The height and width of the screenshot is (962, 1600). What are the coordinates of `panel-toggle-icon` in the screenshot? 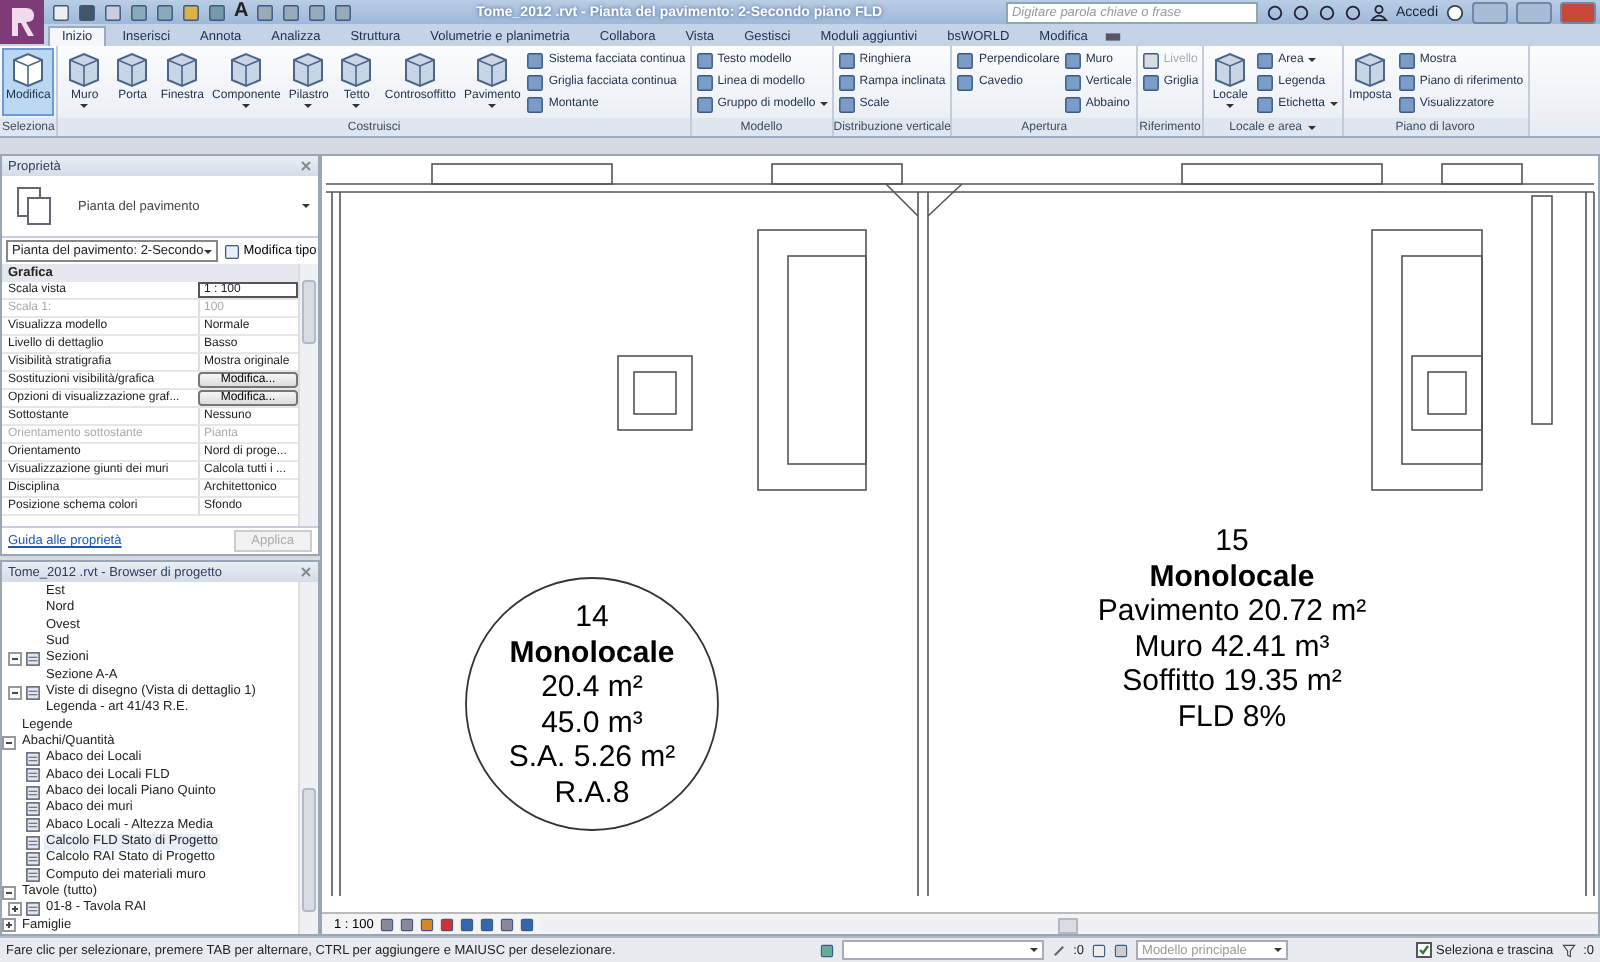 It's located at (1112, 37).